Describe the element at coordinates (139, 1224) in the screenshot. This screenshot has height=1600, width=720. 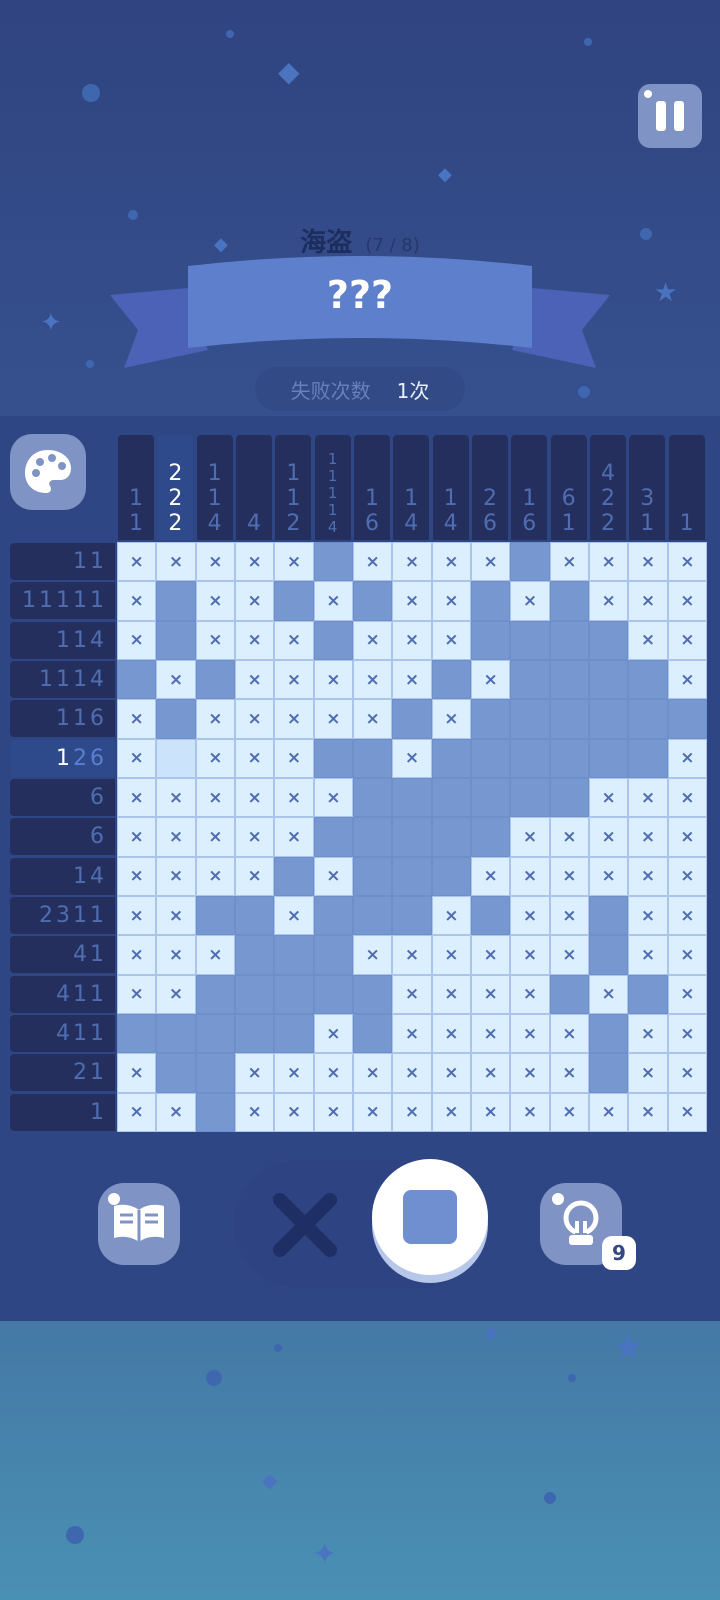
I see `dictionary-button` at that location.